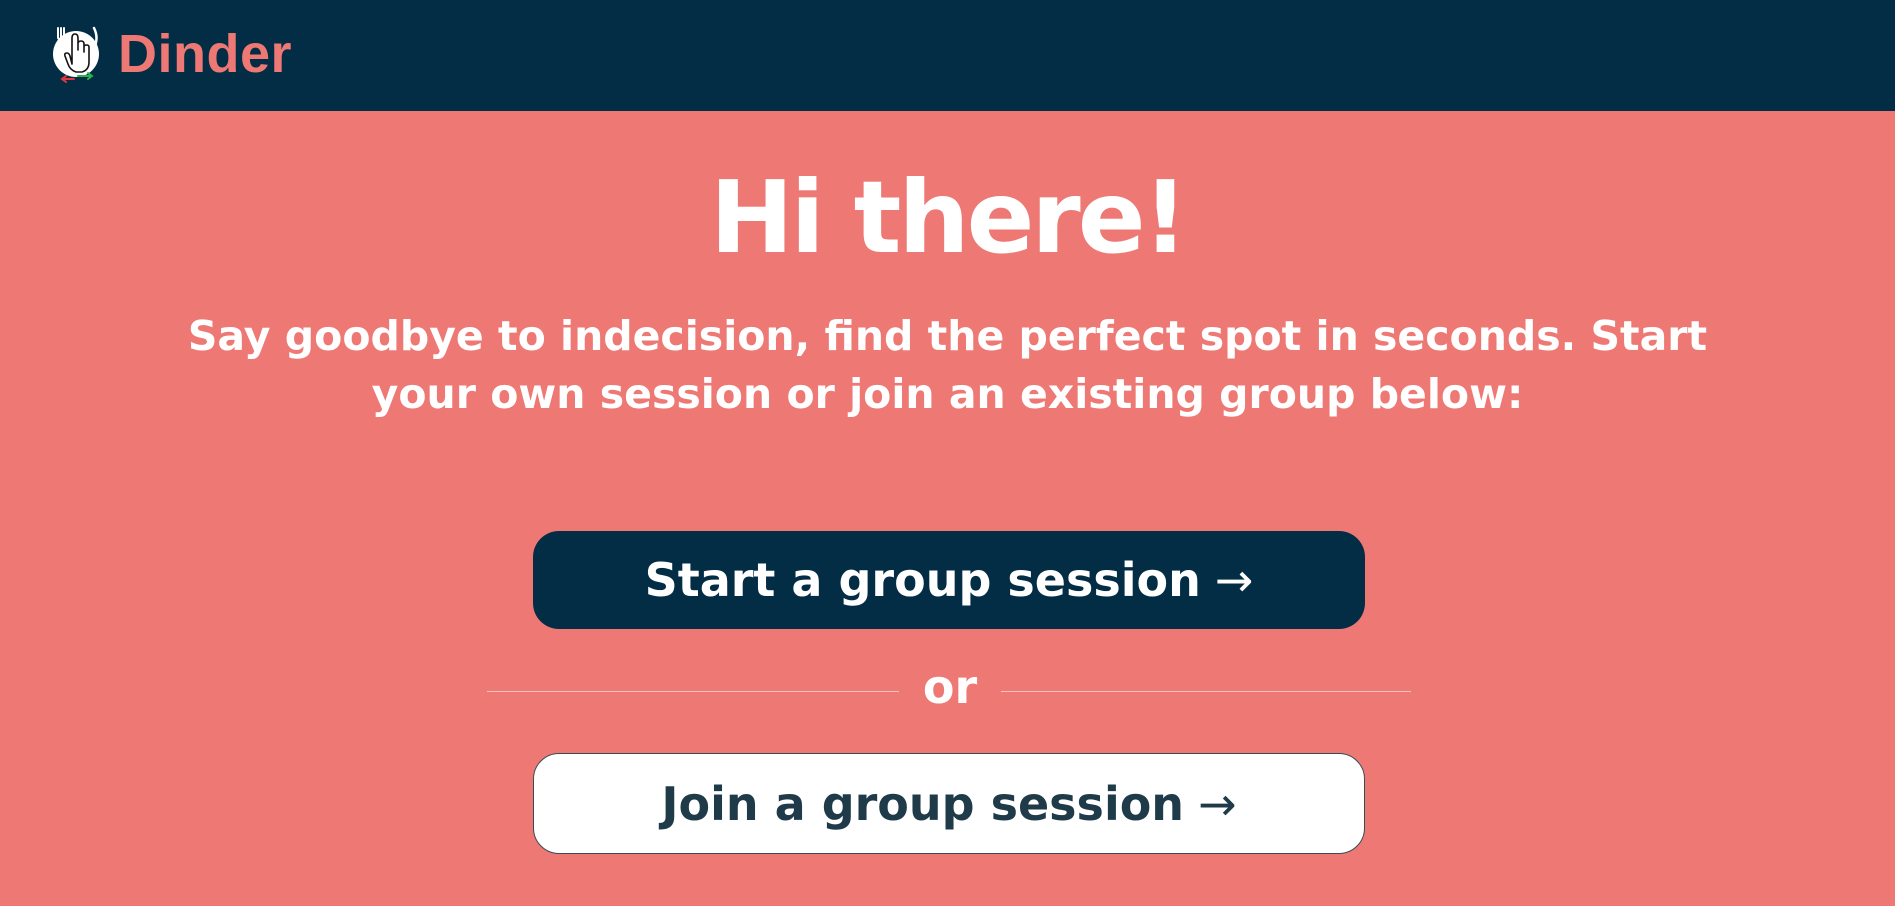 This screenshot has height=906, width=1895. I want to click on divider-or-text: or, so click(950, 687).